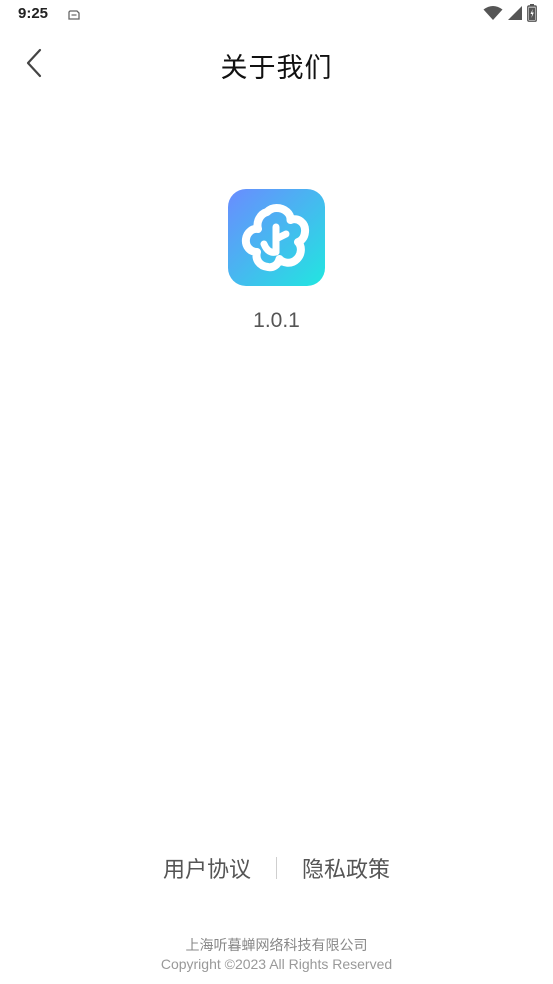 The width and height of the screenshot is (553, 984). Describe the element at coordinates (515, 15) in the screenshot. I see `cellular-signal-icon` at that location.